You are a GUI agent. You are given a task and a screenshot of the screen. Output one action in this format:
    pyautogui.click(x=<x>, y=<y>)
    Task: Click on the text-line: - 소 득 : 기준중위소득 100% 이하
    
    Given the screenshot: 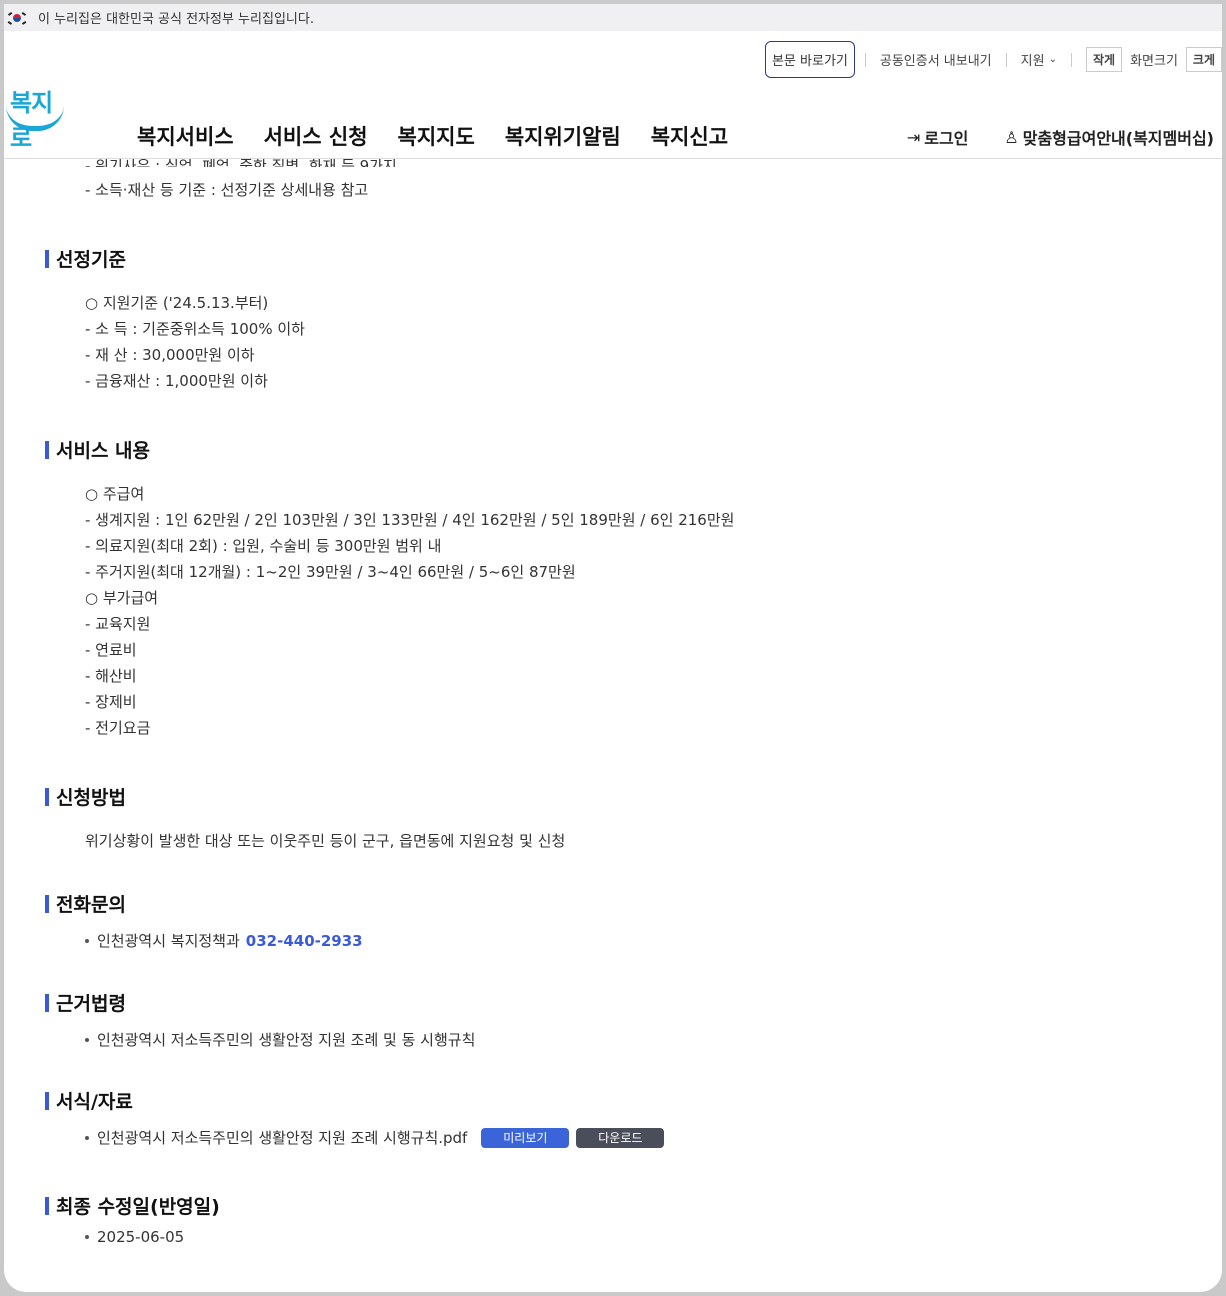 What is the action you would take?
    pyautogui.click(x=195, y=329)
    